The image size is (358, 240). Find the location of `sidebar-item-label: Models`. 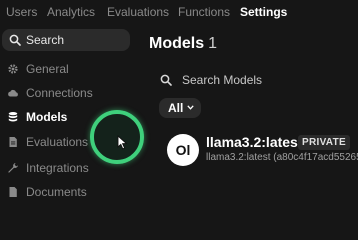

sidebar-item-label: Models is located at coordinates (47, 117).